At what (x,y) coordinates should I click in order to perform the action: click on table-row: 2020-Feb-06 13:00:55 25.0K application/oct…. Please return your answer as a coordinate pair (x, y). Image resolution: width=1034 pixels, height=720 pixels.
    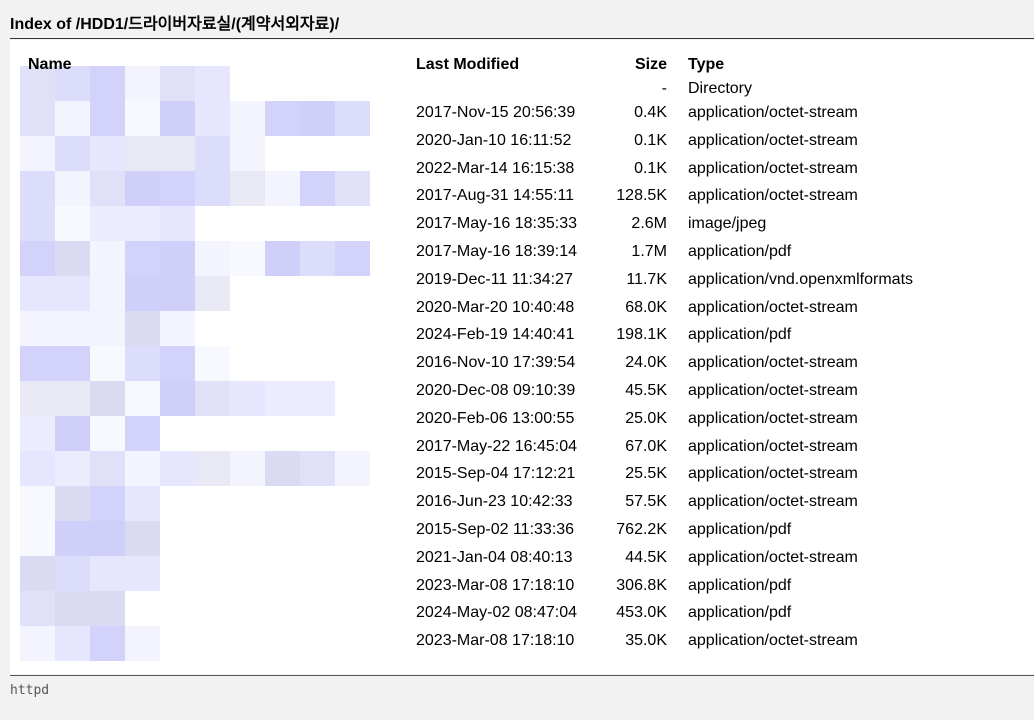
    Looking at the image, I should click on (517, 423).